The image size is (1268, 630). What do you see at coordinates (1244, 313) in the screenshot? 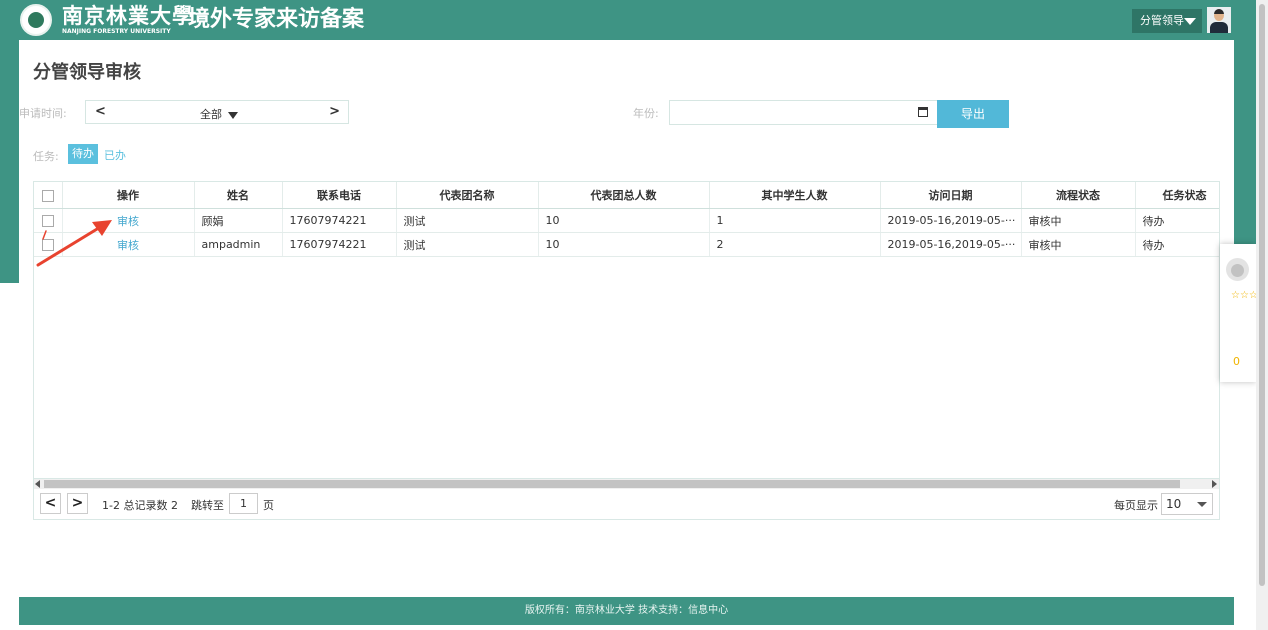
I see `side-widget: ☆☆☆☆☆ 0` at bounding box center [1244, 313].